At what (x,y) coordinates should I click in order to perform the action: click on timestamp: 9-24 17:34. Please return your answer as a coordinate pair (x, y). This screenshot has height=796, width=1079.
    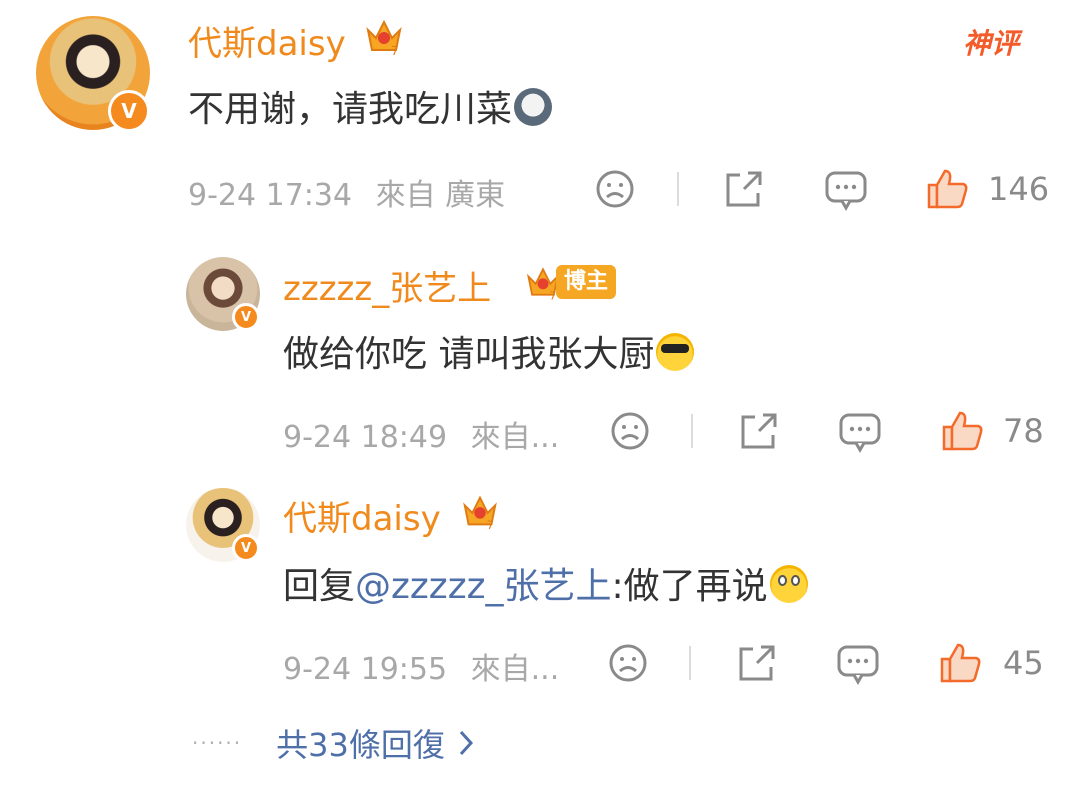
    Looking at the image, I should click on (270, 195).